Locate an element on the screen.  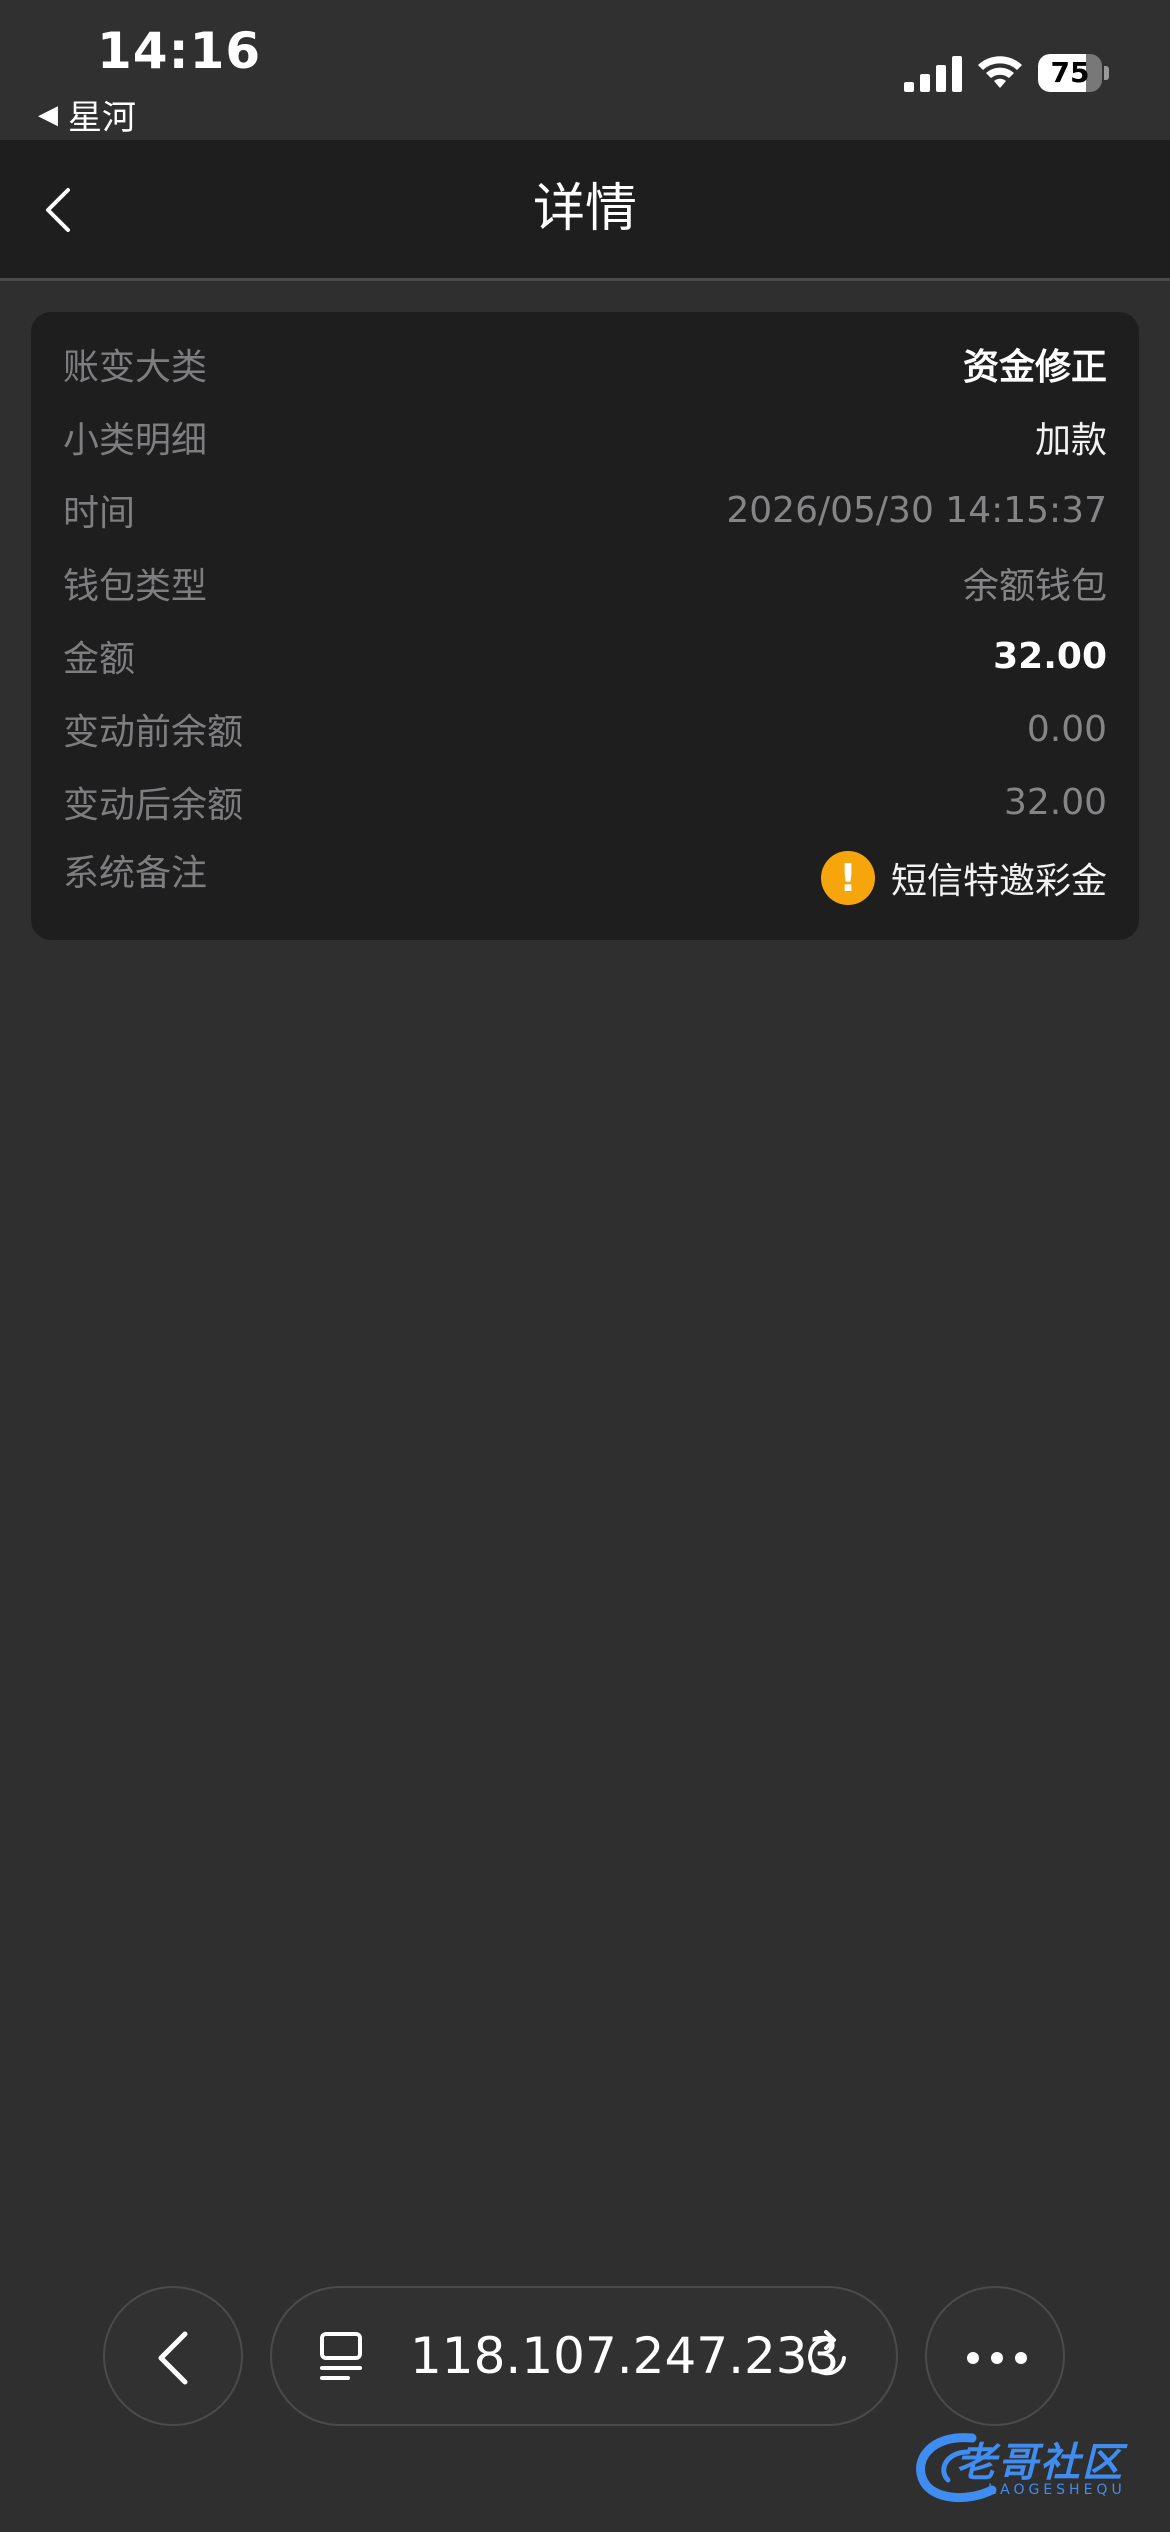
detail-value: 2026/05/30 14:15:37 is located at coordinates (916, 510).